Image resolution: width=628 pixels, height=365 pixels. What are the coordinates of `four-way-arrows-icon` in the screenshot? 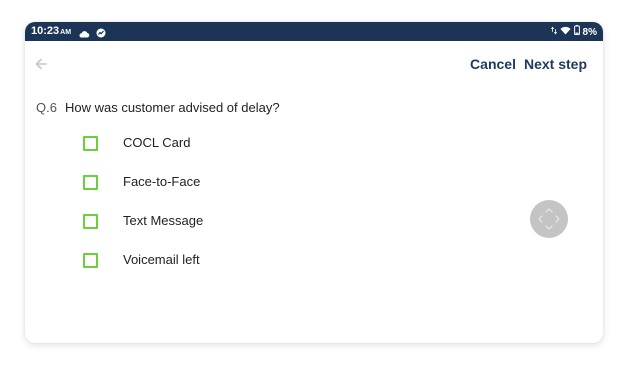 It's located at (549, 219).